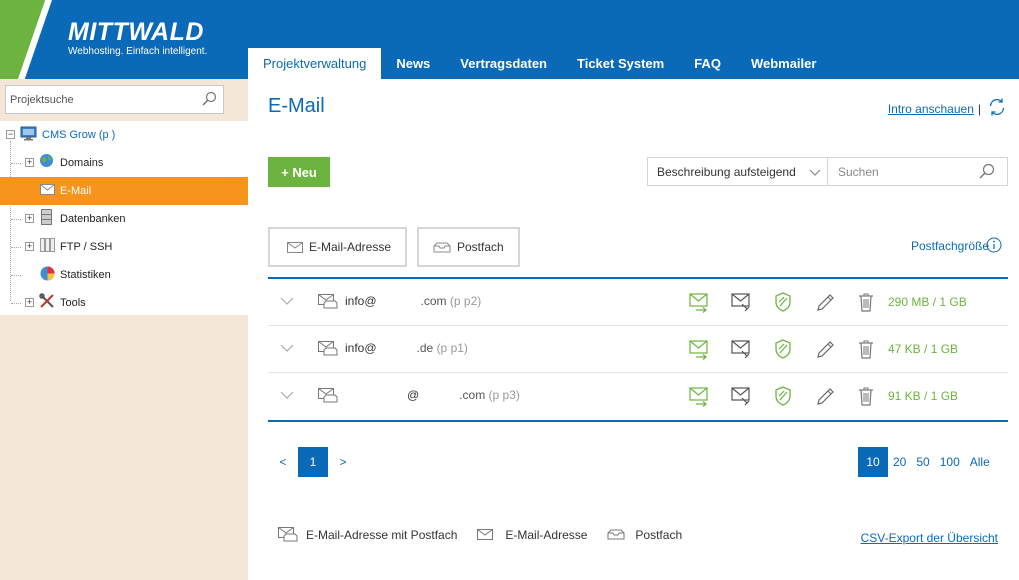 The image size is (1019, 580). Describe the element at coordinates (98, 99) in the screenshot. I see `project-search-input` at that location.